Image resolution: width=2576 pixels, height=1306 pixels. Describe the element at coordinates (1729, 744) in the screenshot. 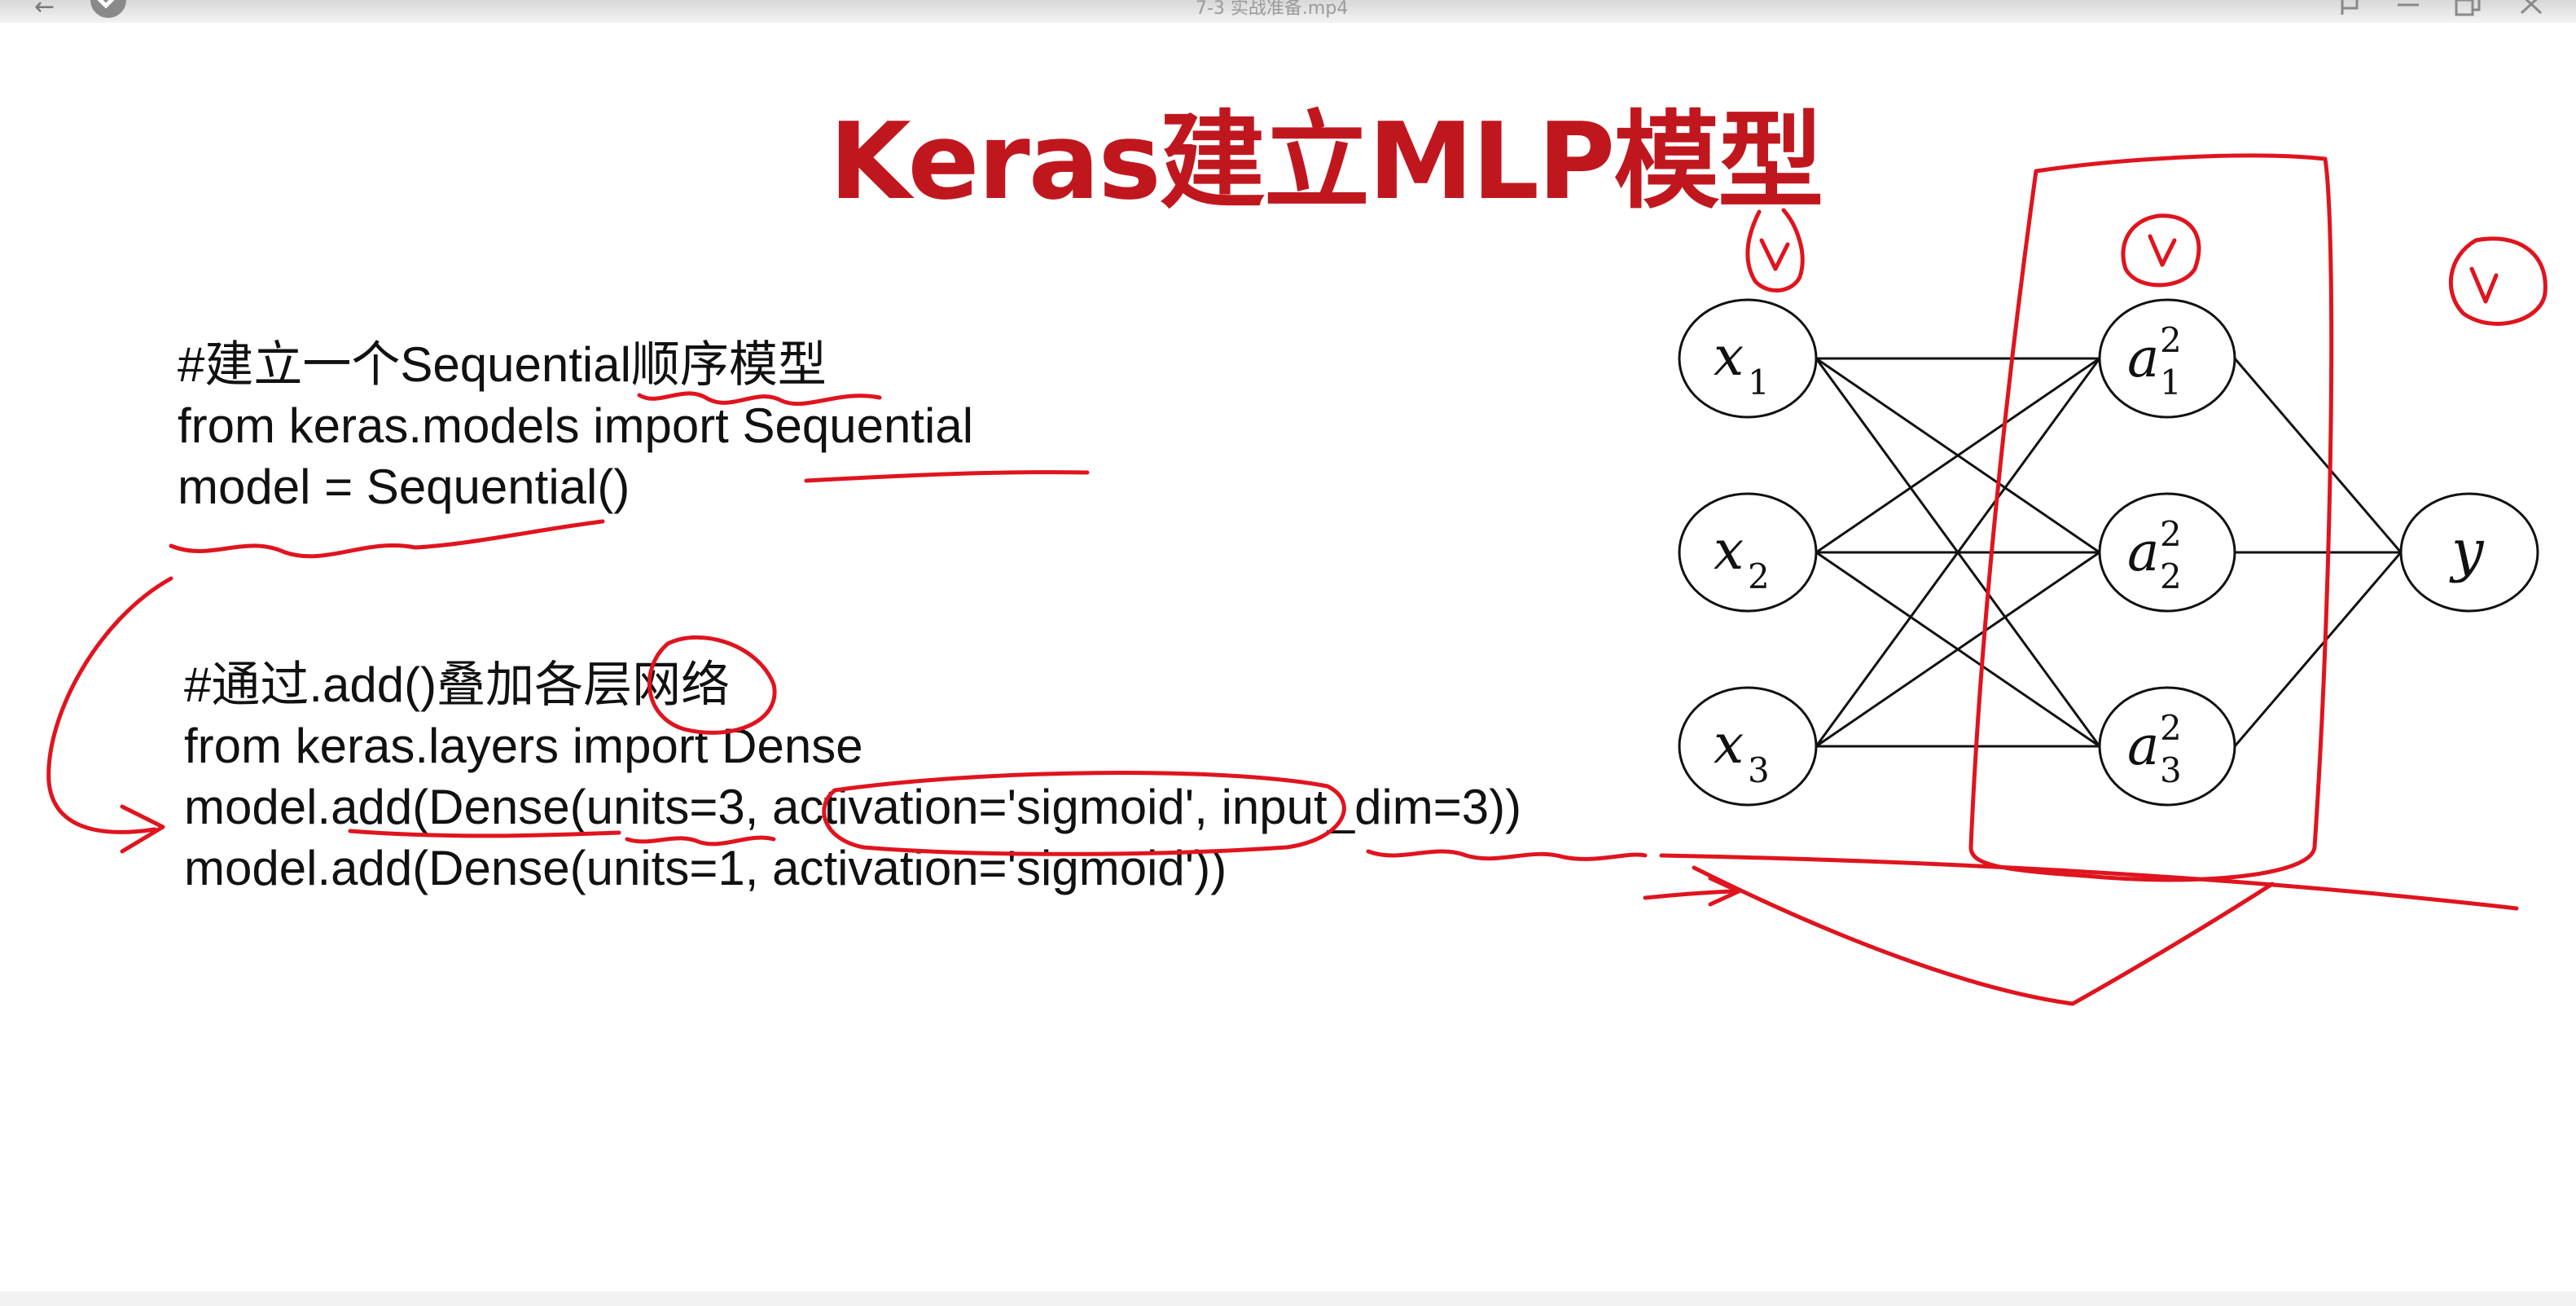

I see `input-node-3-base: x` at that location.